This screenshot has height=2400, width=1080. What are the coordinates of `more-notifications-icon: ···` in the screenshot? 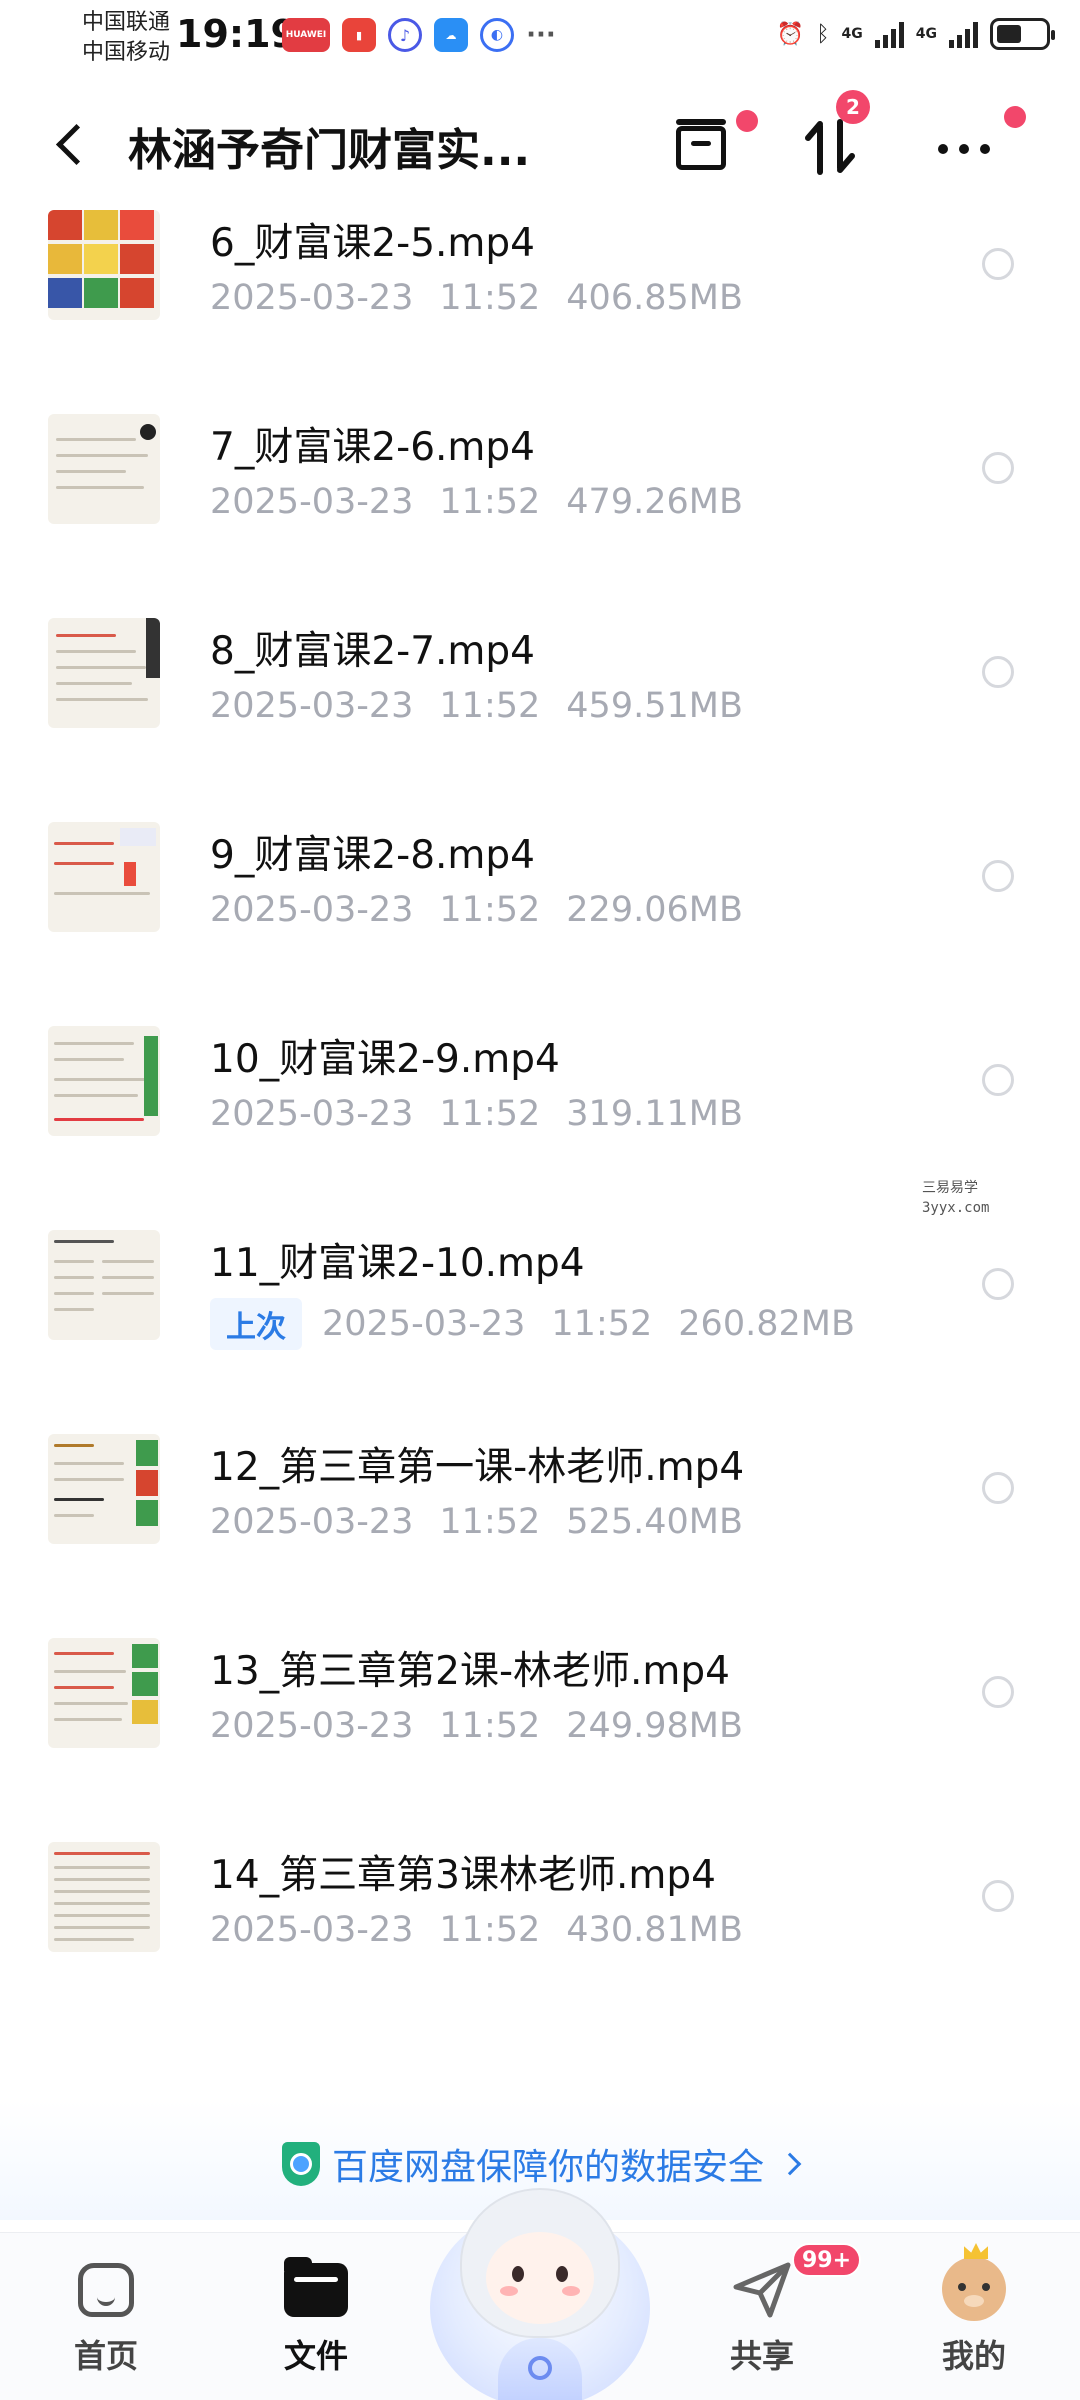 It's located at (541, 35).